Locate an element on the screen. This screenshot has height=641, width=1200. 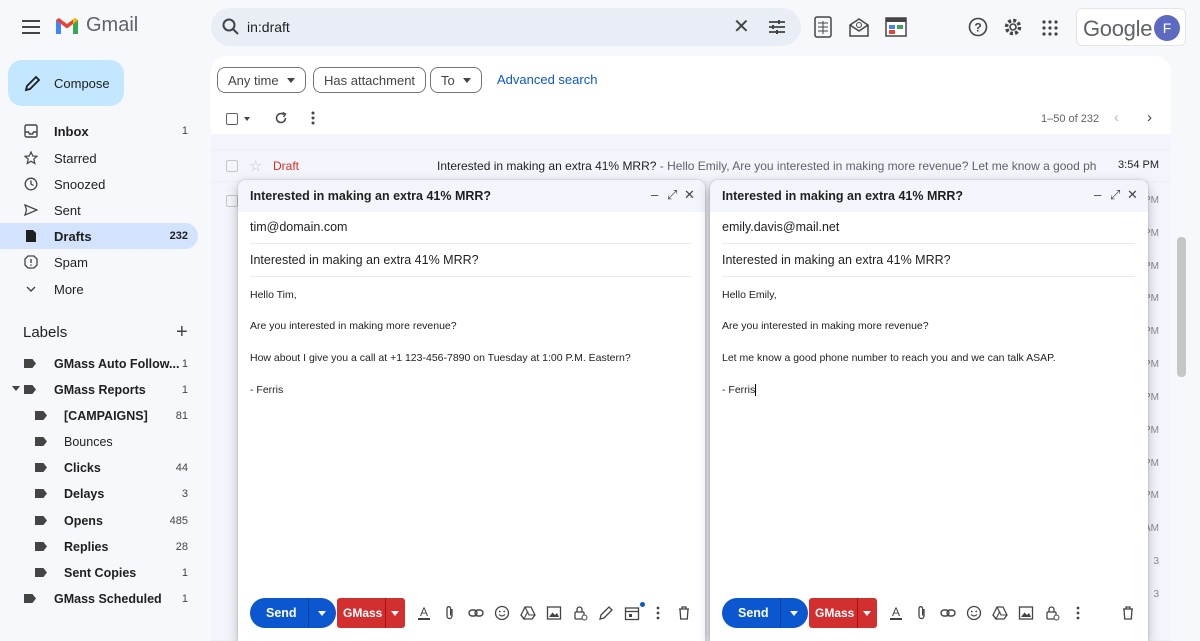
nav-snoozed: Snoozed is located at coordinates (99, 184).